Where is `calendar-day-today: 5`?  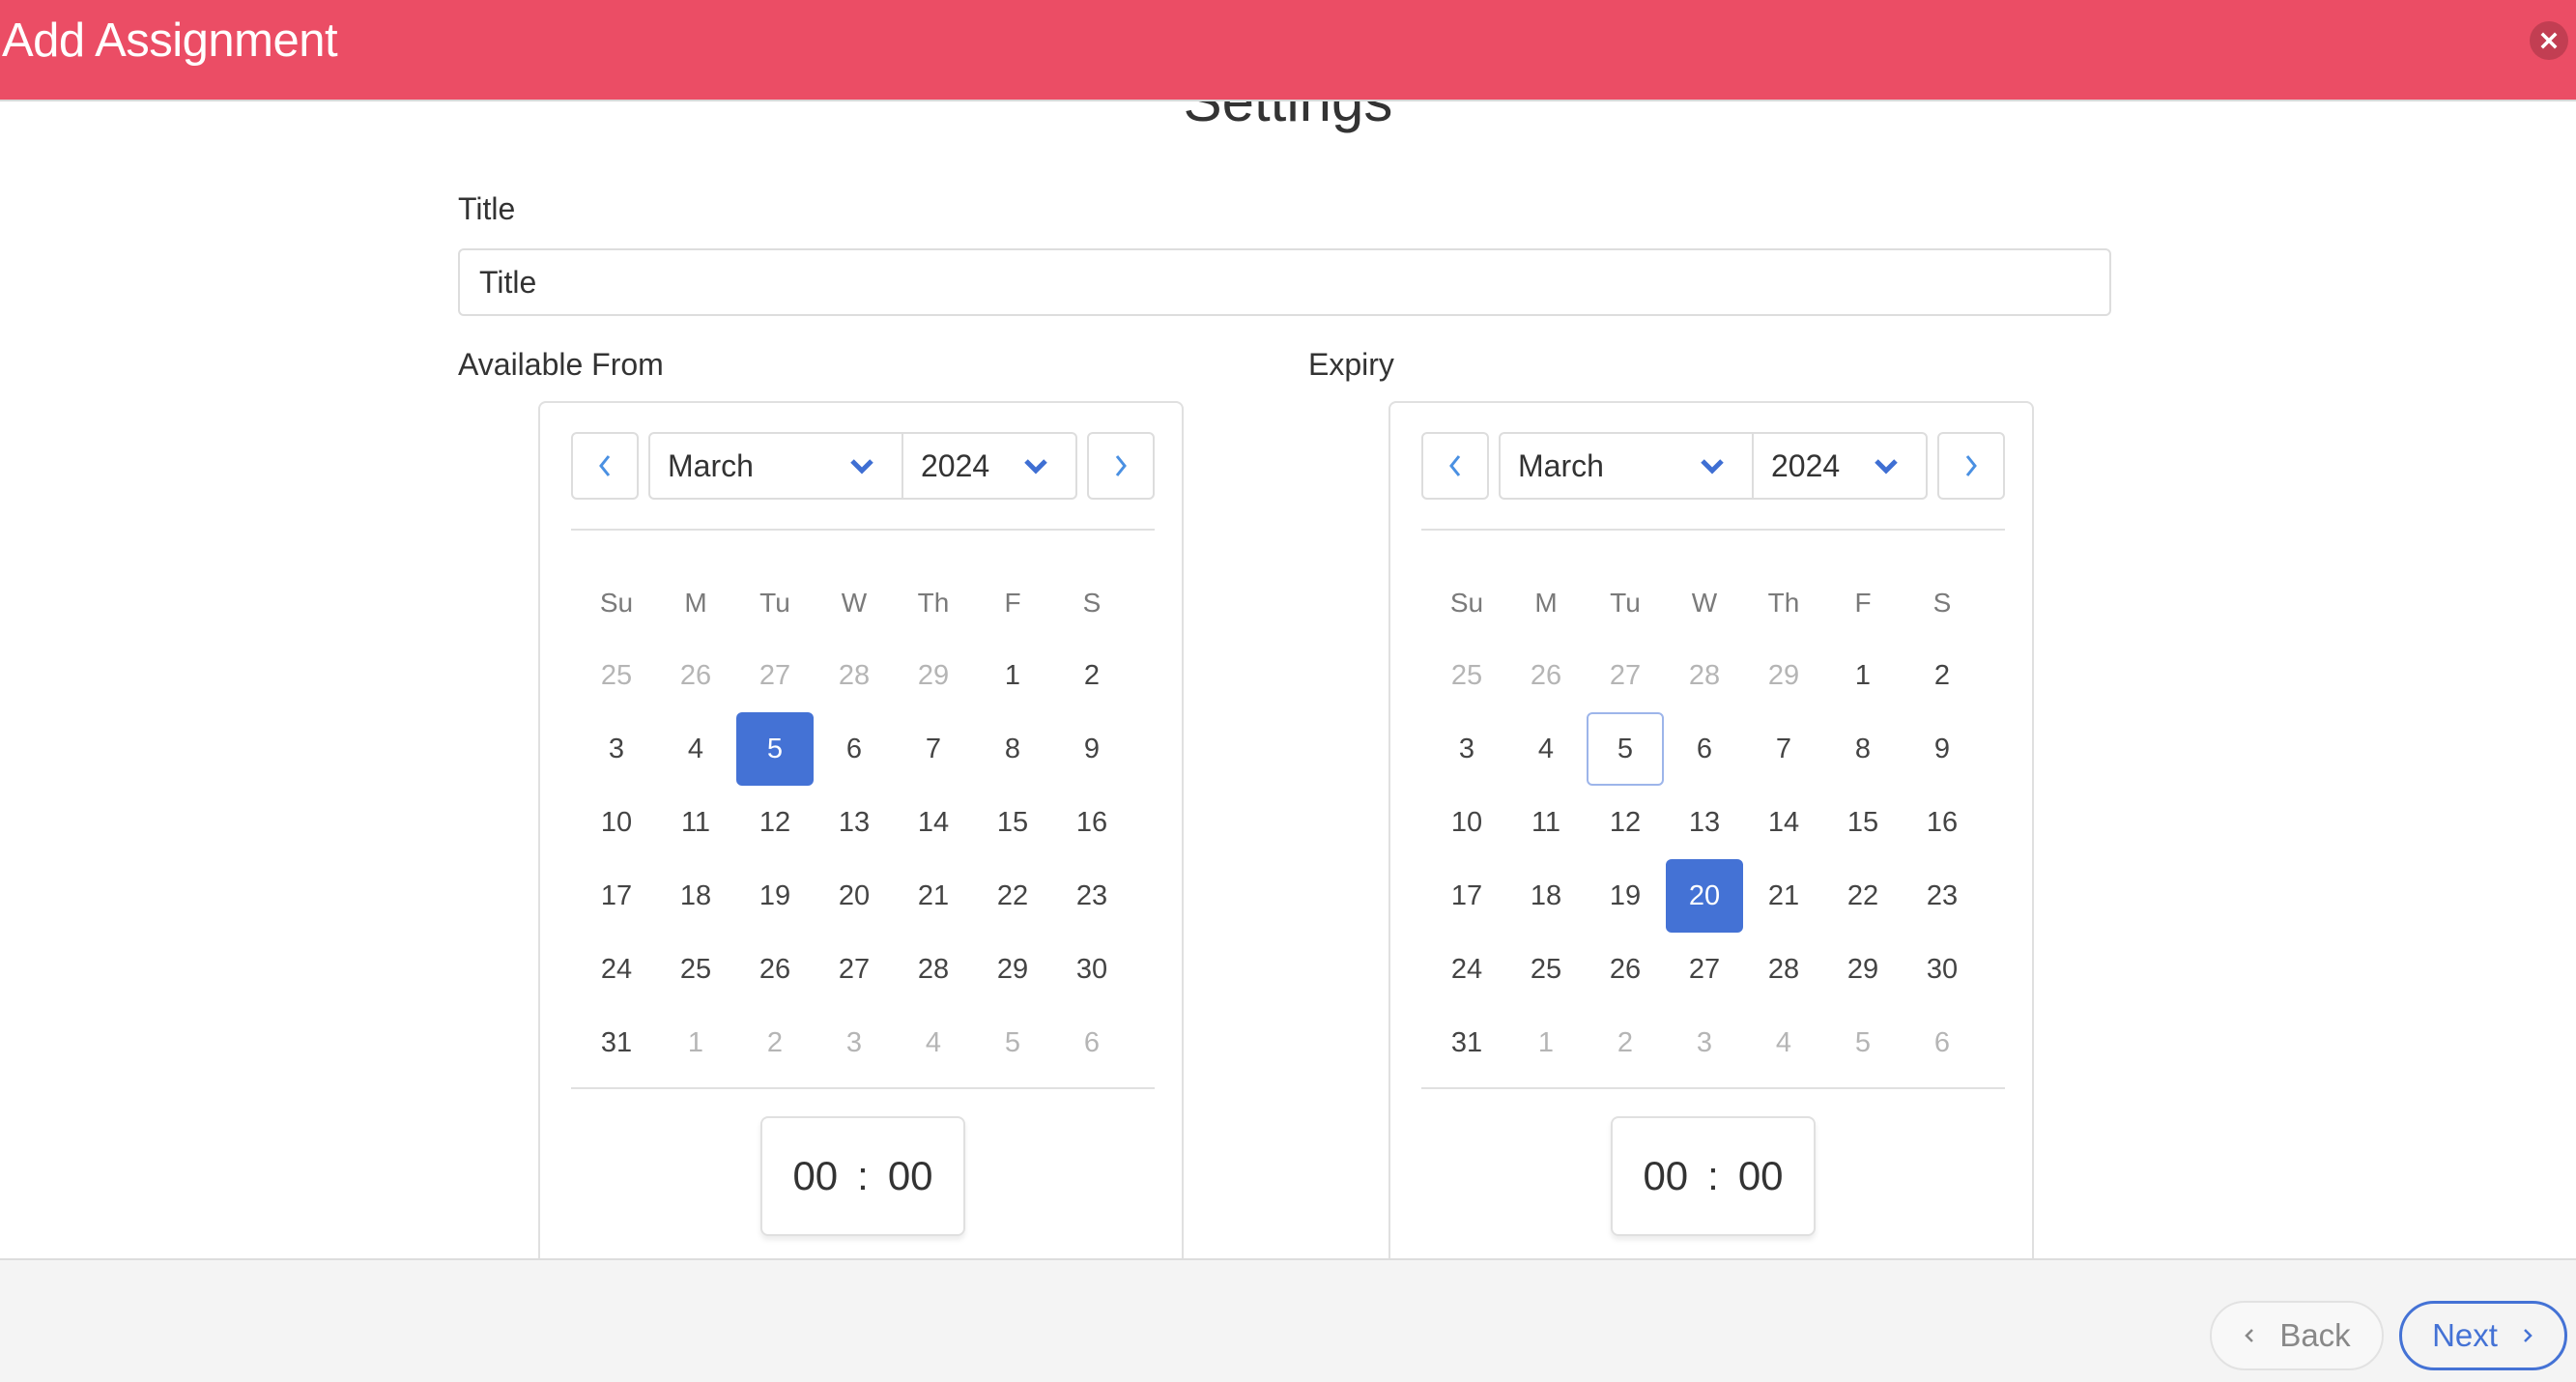
calendar-day-today: 5 is located at coordinates (1626, 749).